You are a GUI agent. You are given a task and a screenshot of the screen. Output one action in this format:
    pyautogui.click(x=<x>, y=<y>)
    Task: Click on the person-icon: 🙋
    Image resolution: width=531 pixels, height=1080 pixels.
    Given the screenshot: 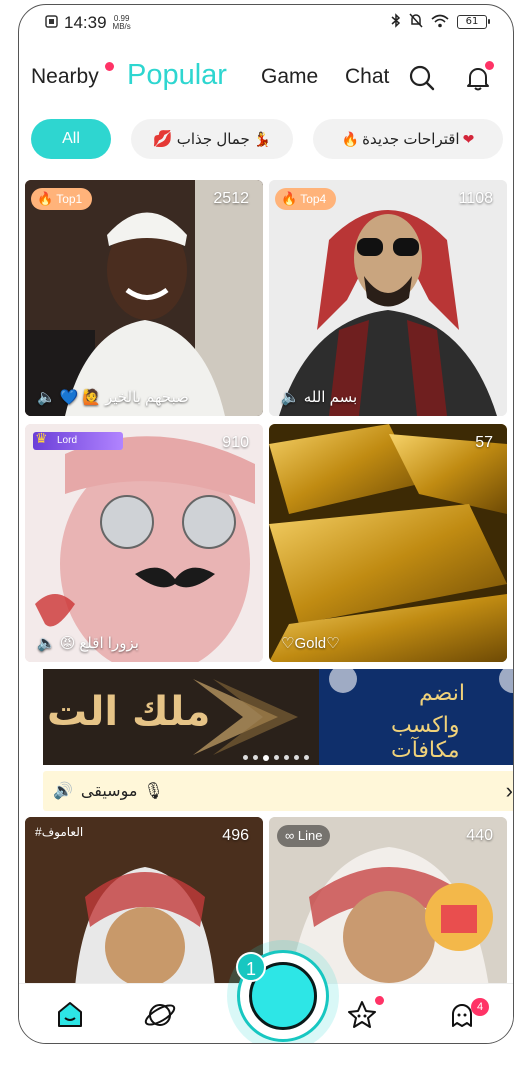 What is the action you would take?
    pyautogui.click(x=92, y=397)
    